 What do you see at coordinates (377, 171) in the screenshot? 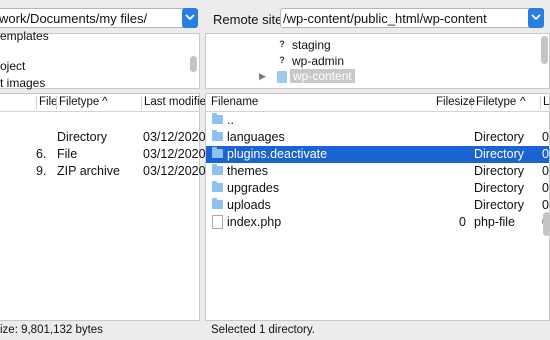
I see `table-row: themes Directory 0` at bounding box center [377, 171].